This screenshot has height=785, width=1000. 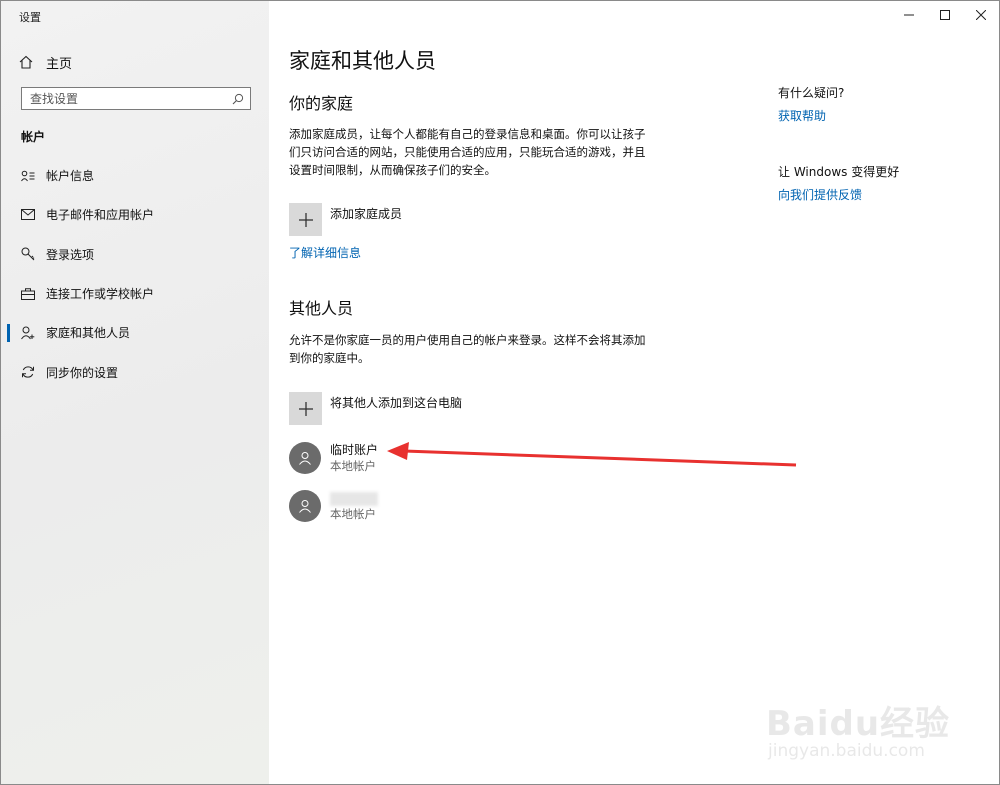 I want to click on baidu-watermark: Baidu经验 jingyan.baidu.com, so click(x=861, y=726).